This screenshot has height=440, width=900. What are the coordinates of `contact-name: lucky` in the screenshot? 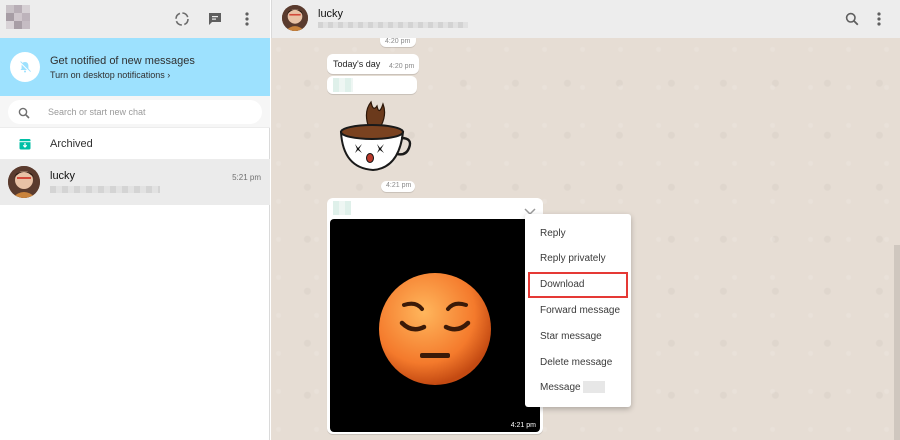 It's located at (330, 14).